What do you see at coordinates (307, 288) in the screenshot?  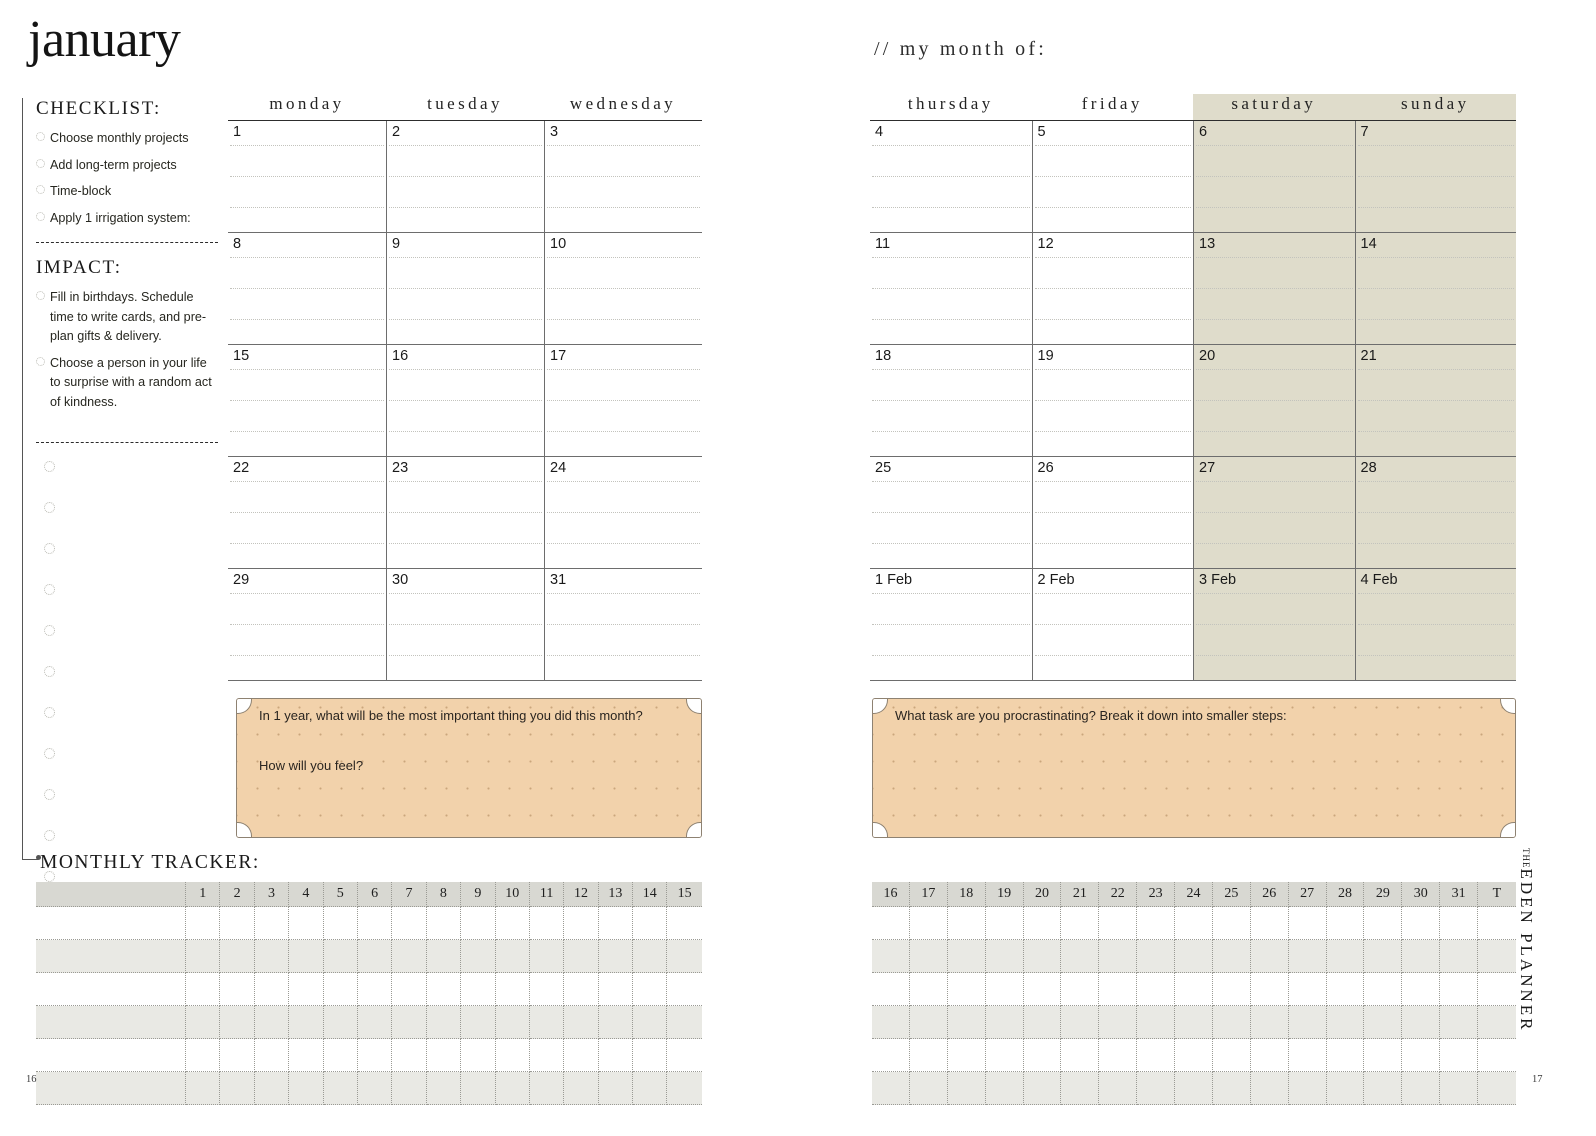 I see `day-cell: 8` at bounding box center [307, 288].